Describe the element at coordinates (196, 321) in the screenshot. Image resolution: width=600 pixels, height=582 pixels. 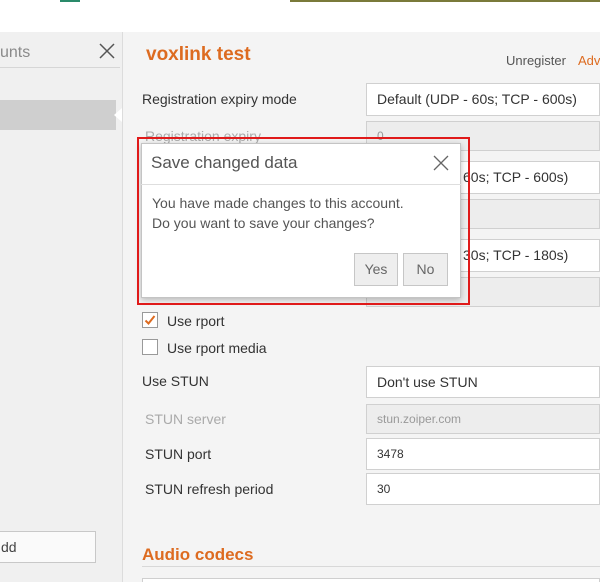
I see `use-rport-label: Use rport` at that location.